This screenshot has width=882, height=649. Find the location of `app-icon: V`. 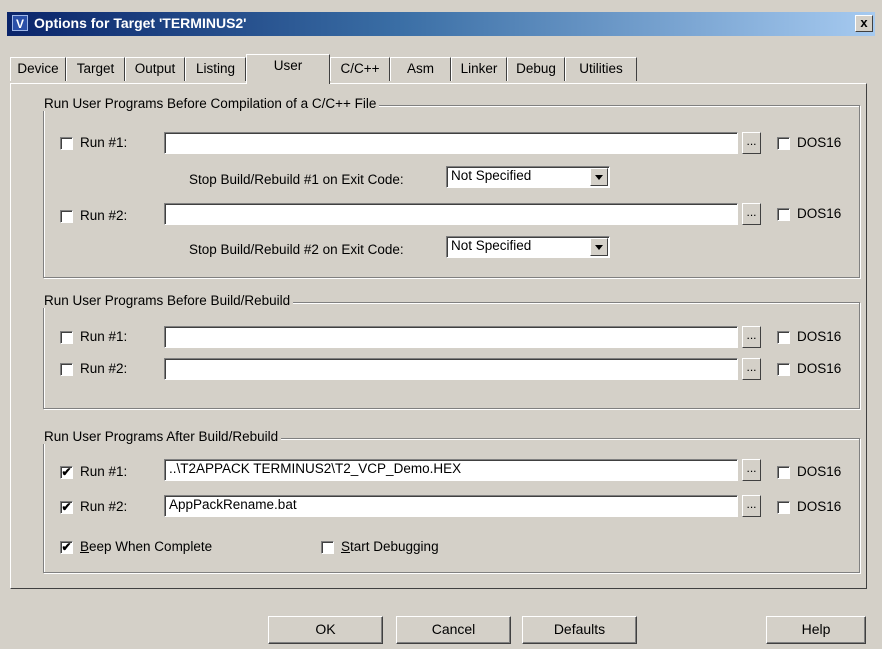

app-icon: V is located at coordinates (20, 23).